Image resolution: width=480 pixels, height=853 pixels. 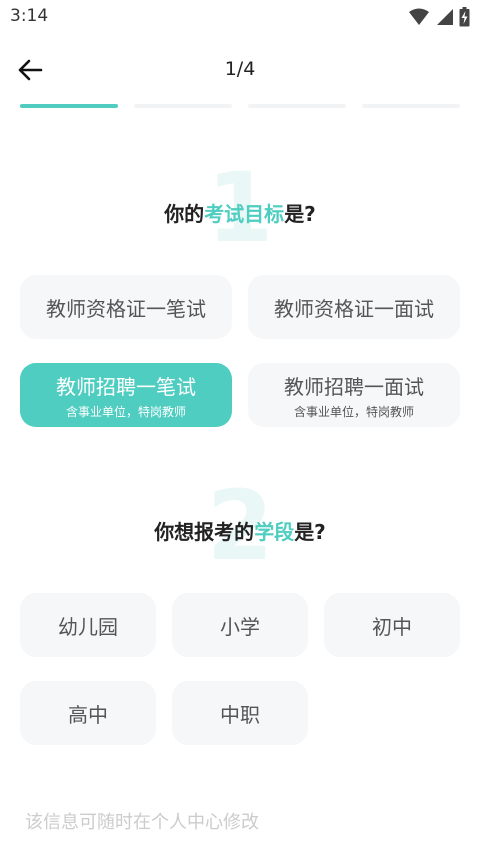 I want to click on section1-title-suffix: 是?, so click(x=300, y=214).